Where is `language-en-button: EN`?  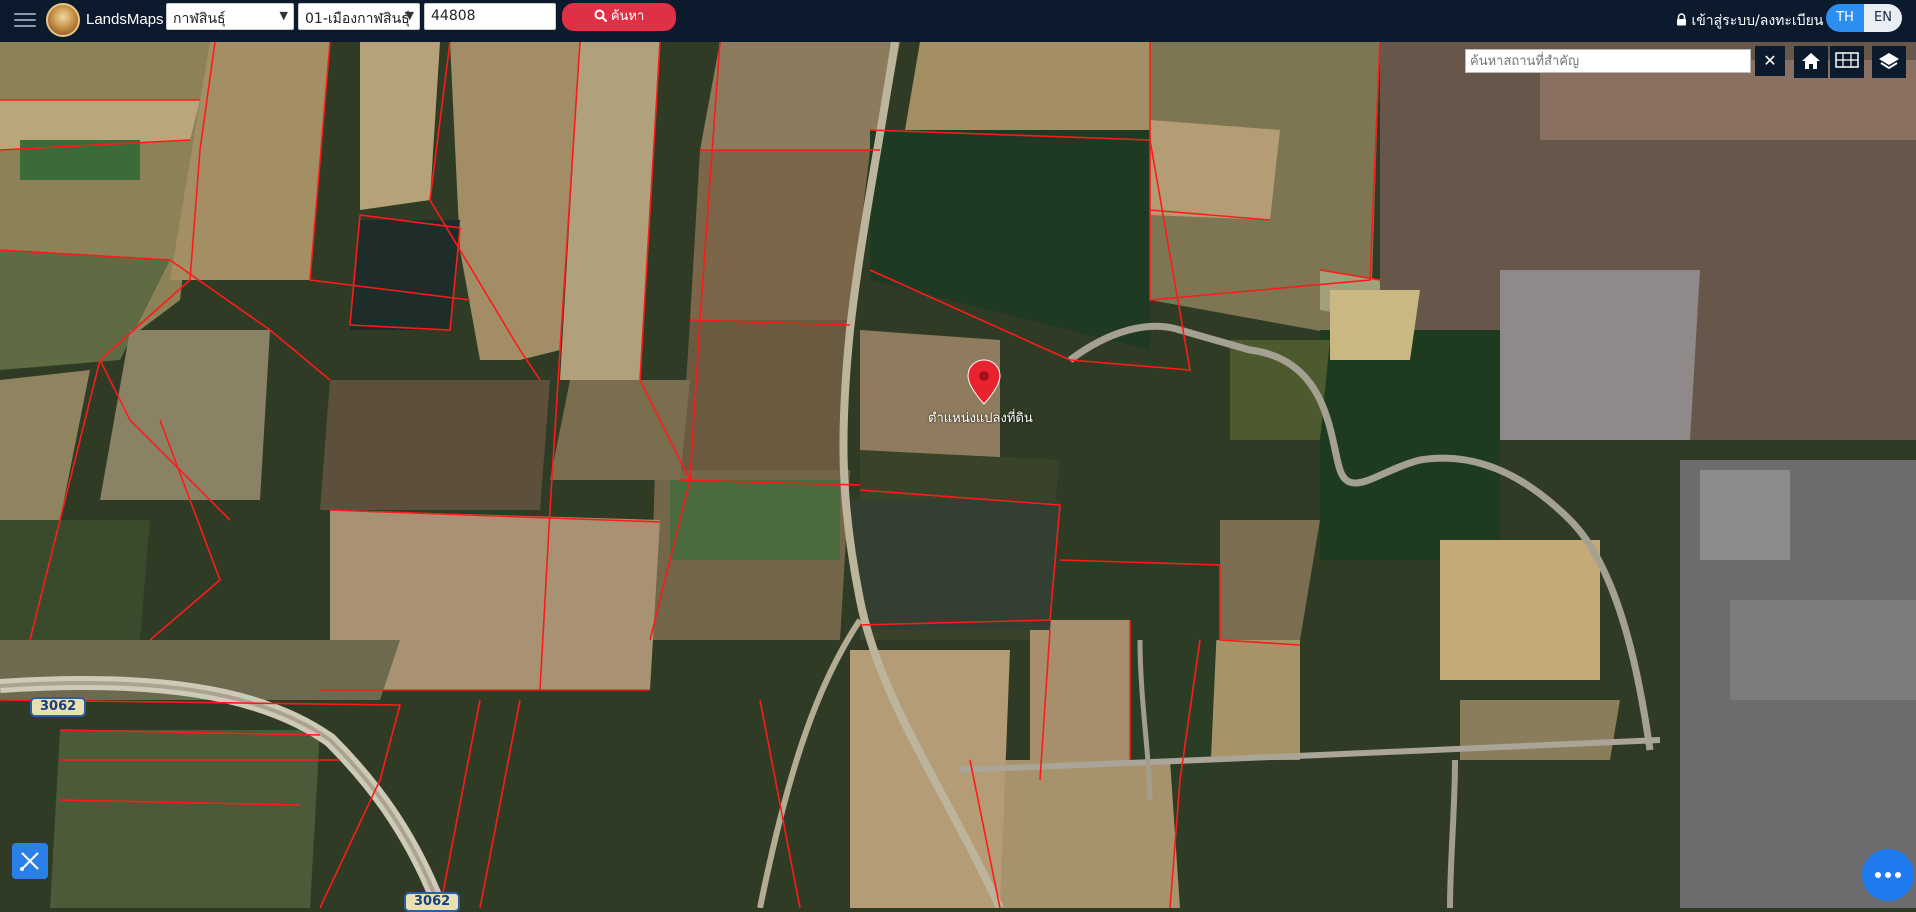
language-en-button: EN is located at coordinates (1883, 18).